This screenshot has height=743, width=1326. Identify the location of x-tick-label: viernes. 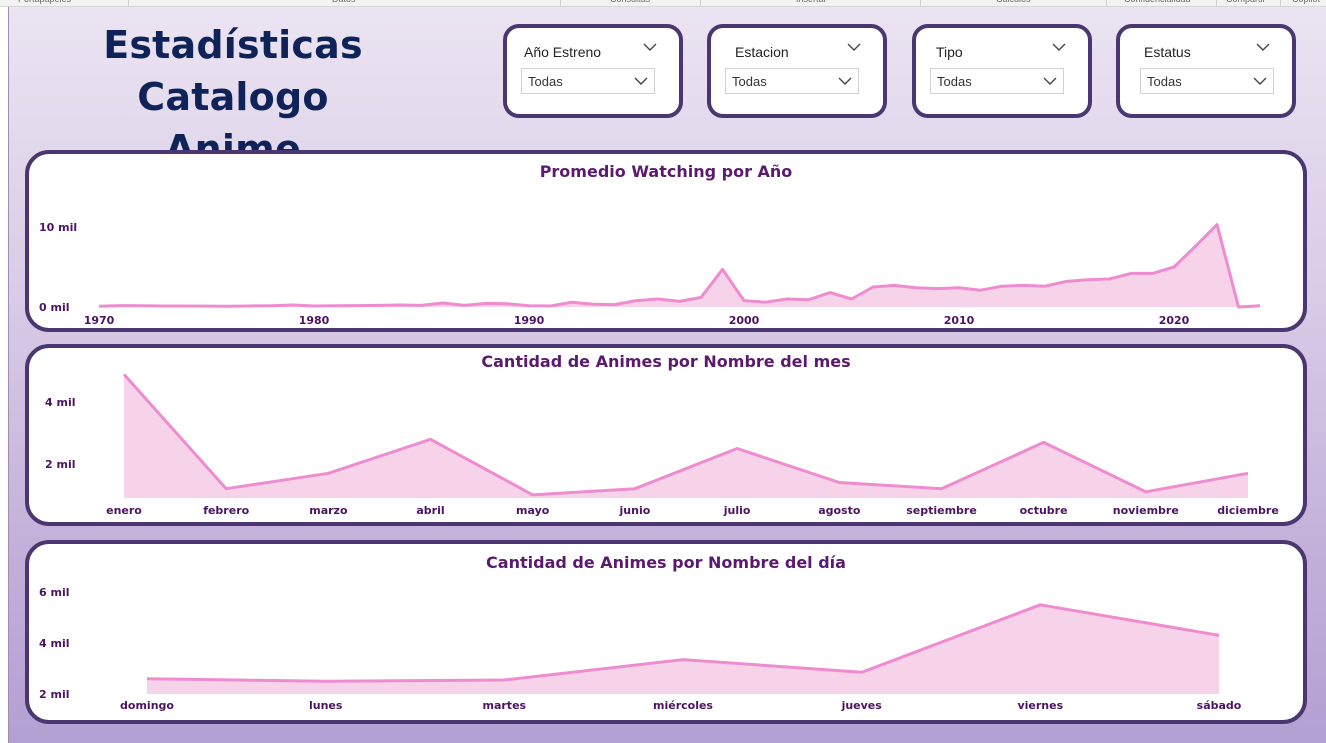
(1040, 705).